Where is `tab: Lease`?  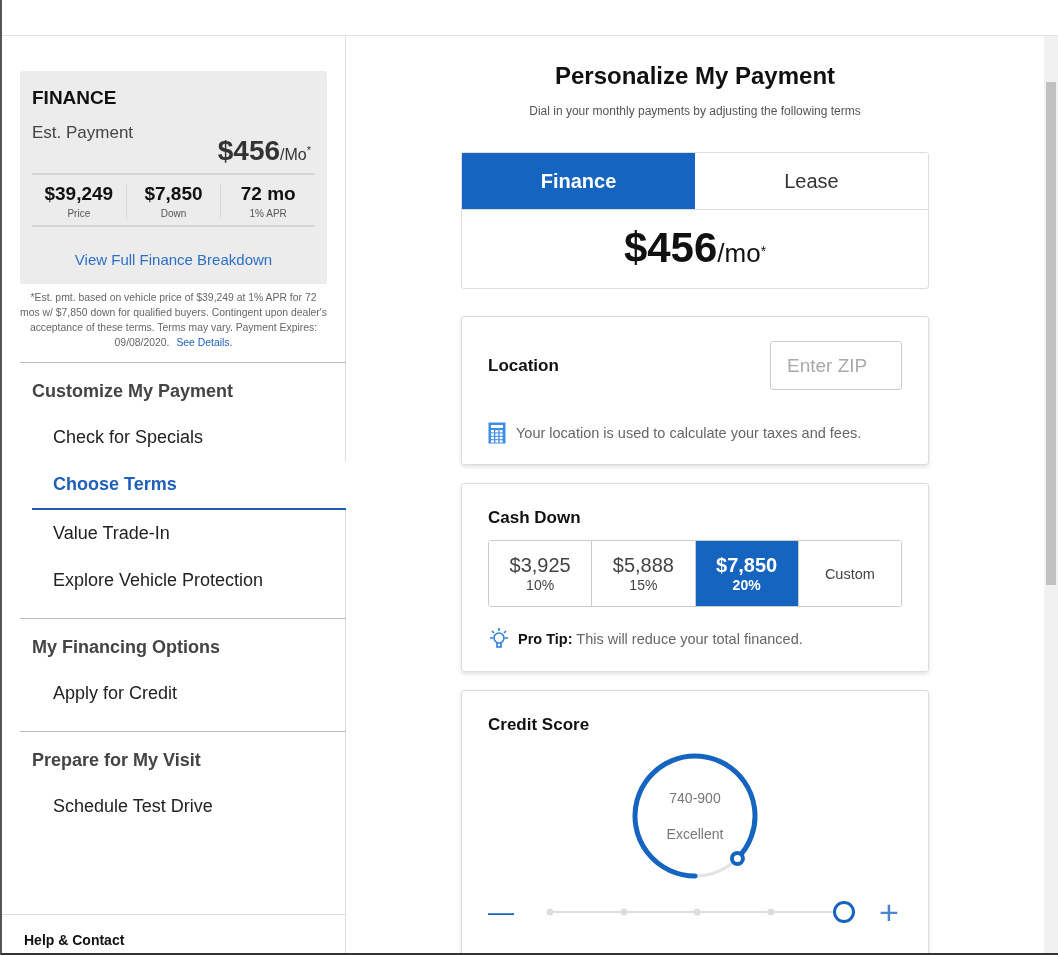
tab: Lease is located at coordinates (811, 181).